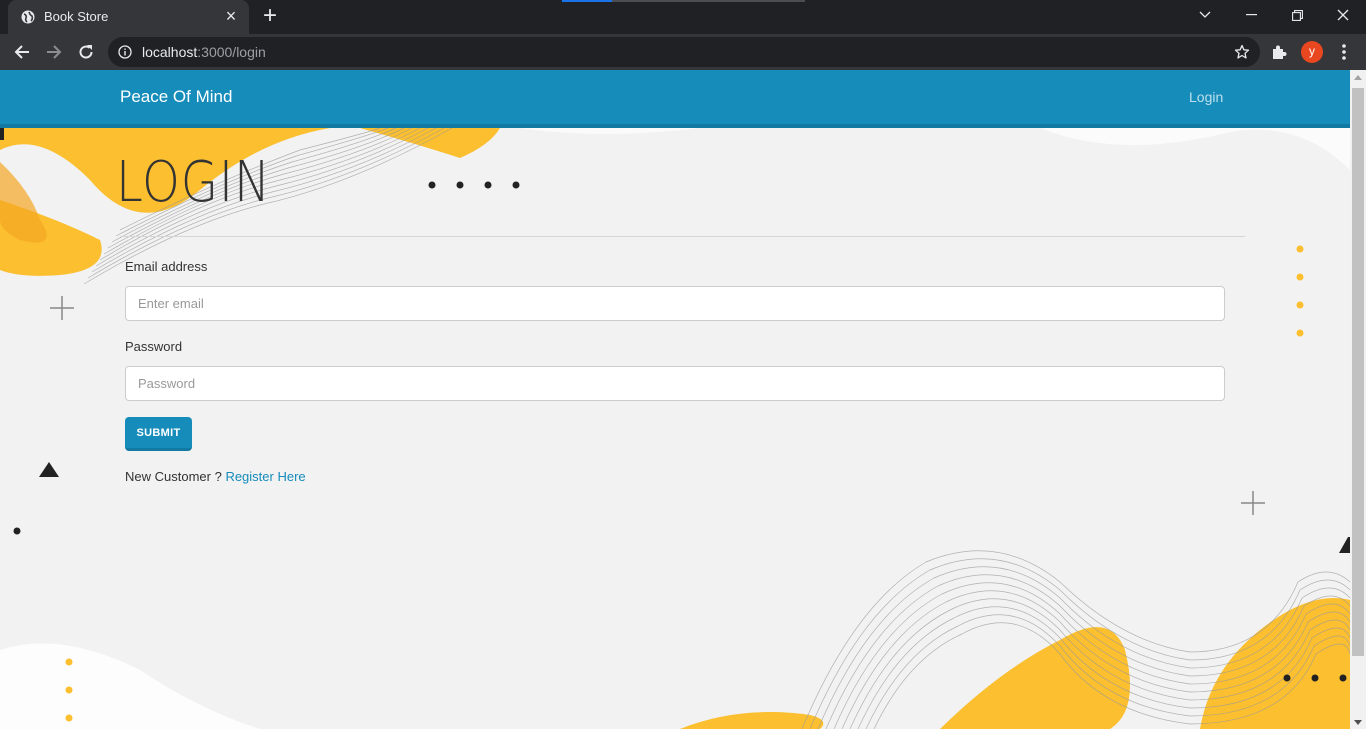 The width and height of the screenshot is (1366, 729). Describe the element at coordinates (86, 52) in the screenshot. I see `reload-icon` at that location.